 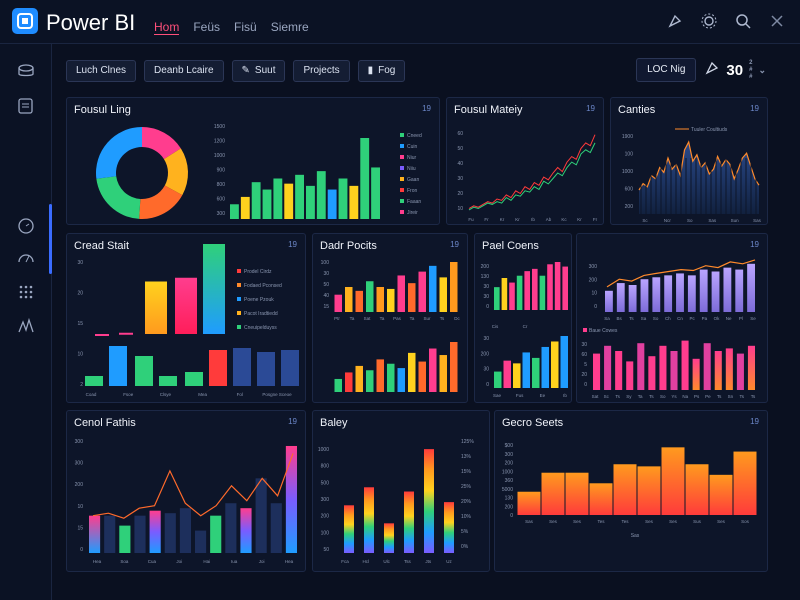 What do you see at coordinates (449, 561) in the screenshot?
I see `x-tick-label: Uz` at bounding box center [449, 561].